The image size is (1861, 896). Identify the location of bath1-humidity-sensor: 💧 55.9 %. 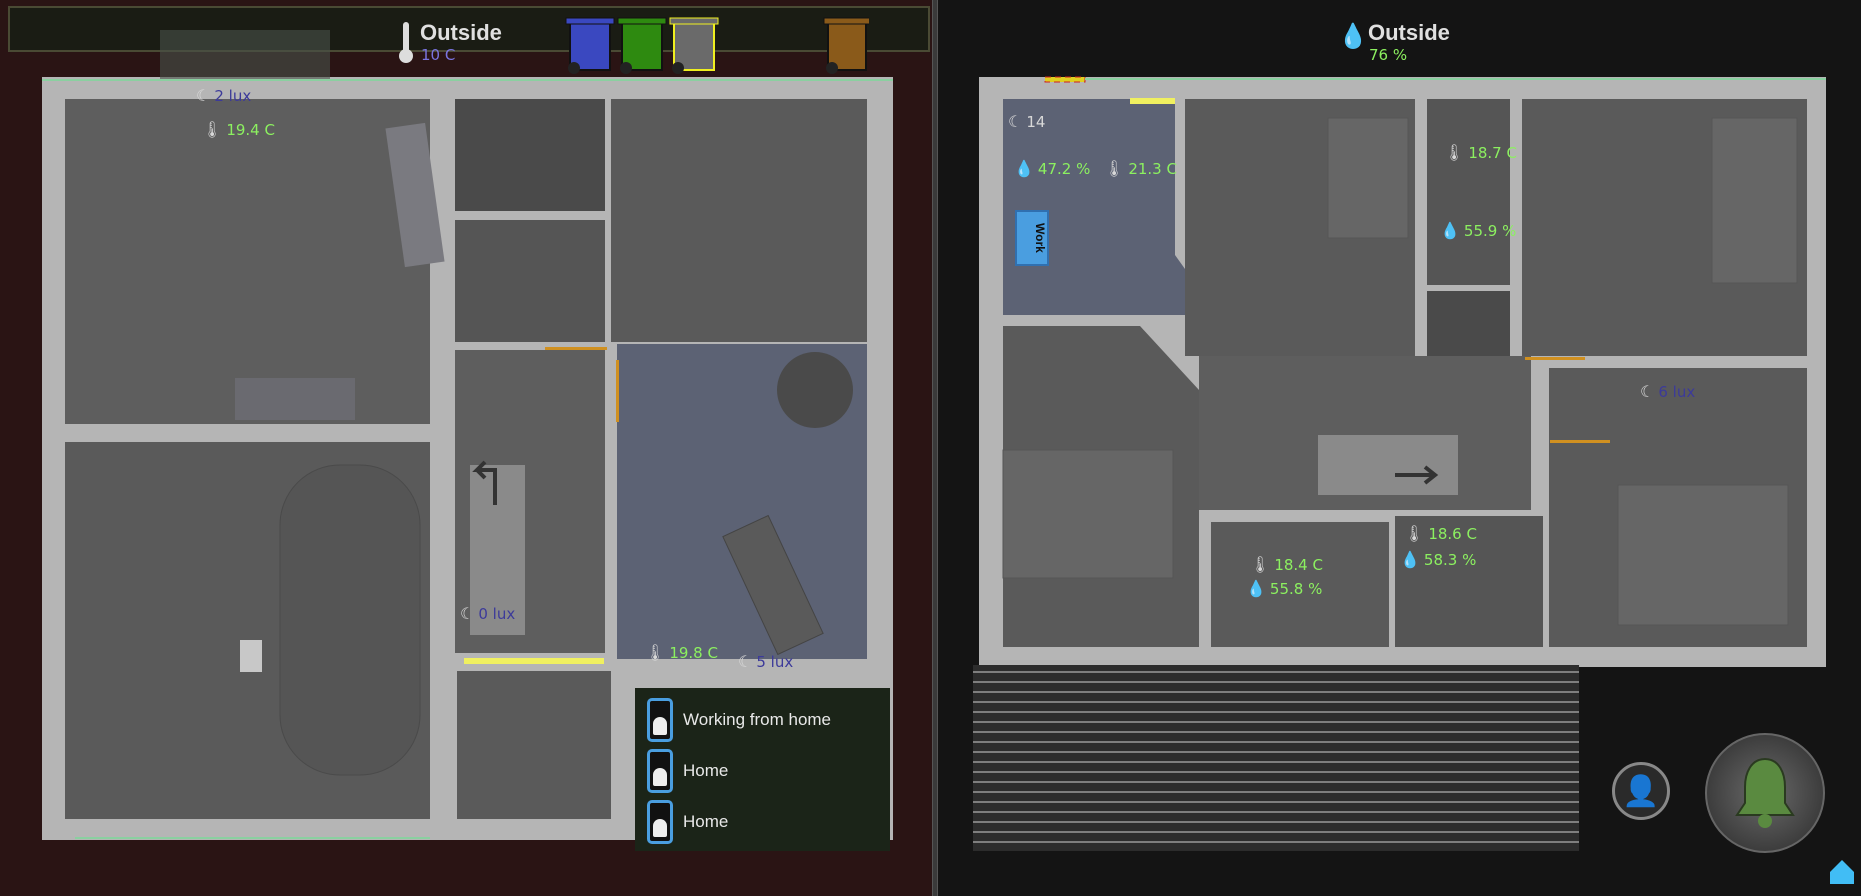
(1478, 231).